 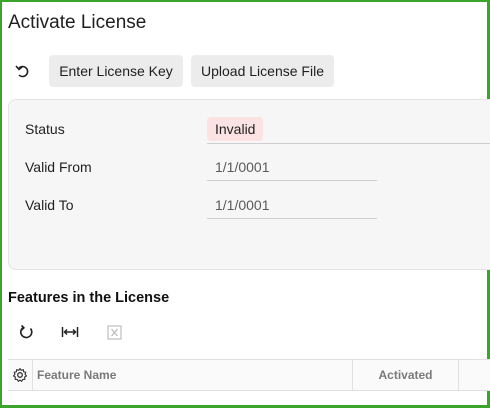 I want to click on undo-button, so click(x=23, y=71).